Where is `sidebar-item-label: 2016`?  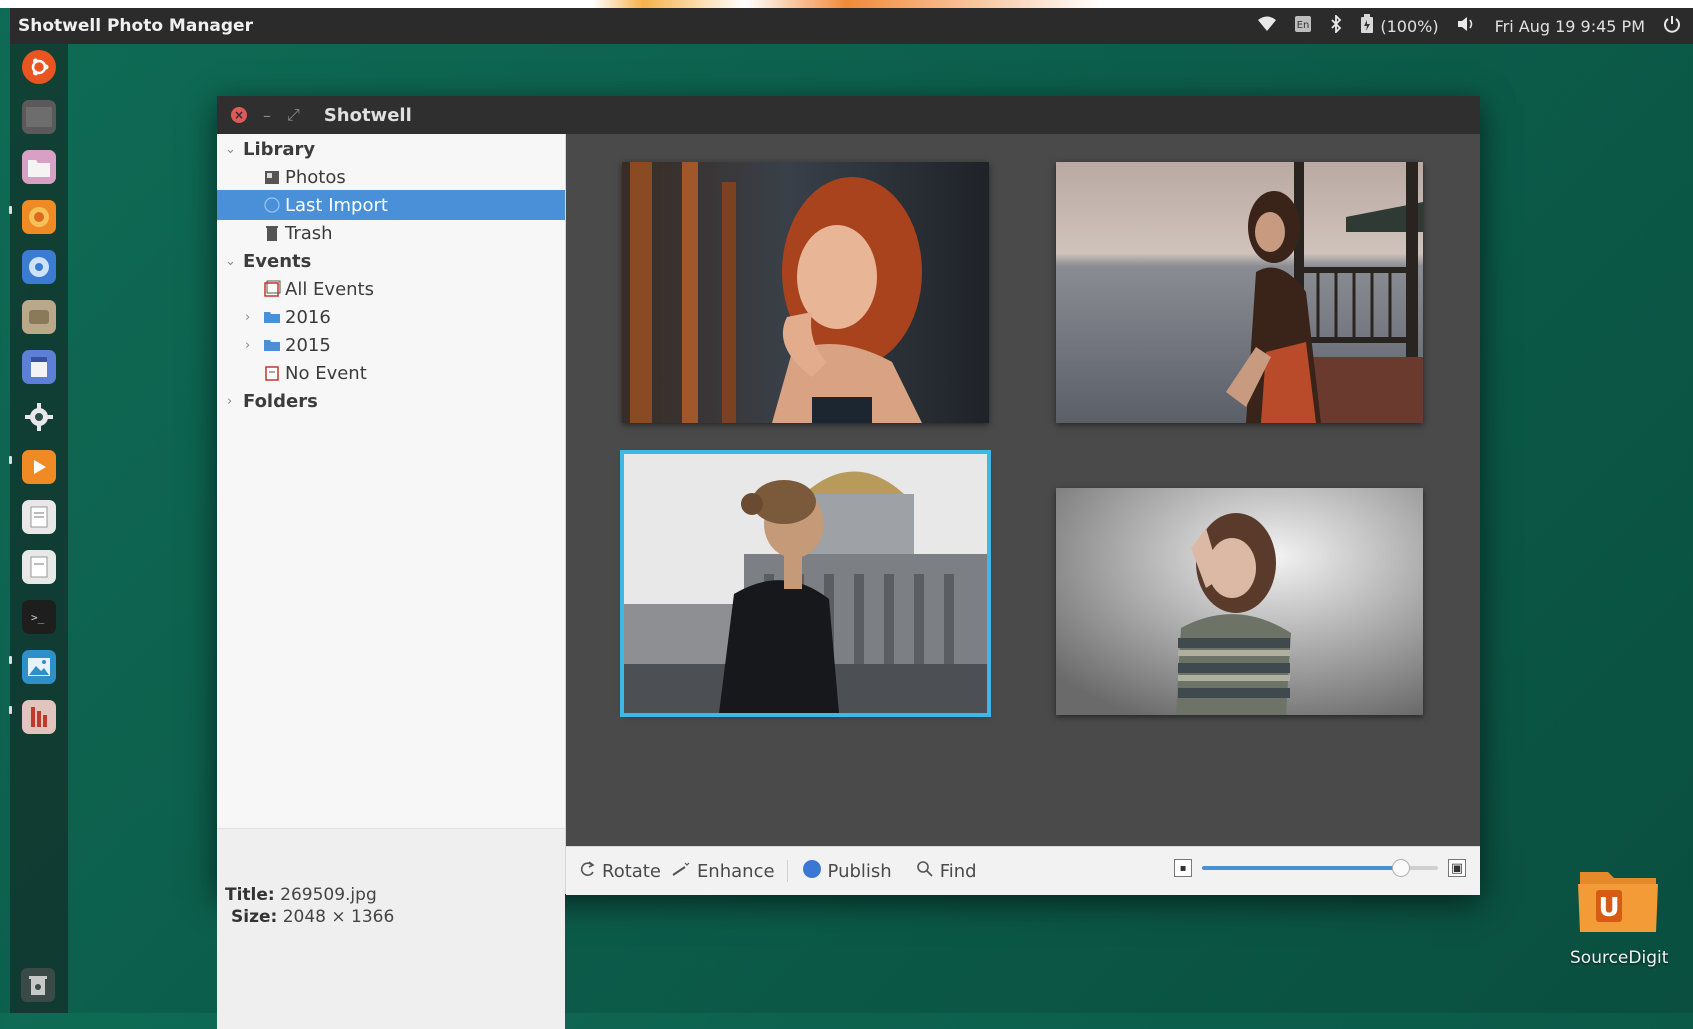
sidebar-item-label: 2016 is located at coordinates (308, 317).